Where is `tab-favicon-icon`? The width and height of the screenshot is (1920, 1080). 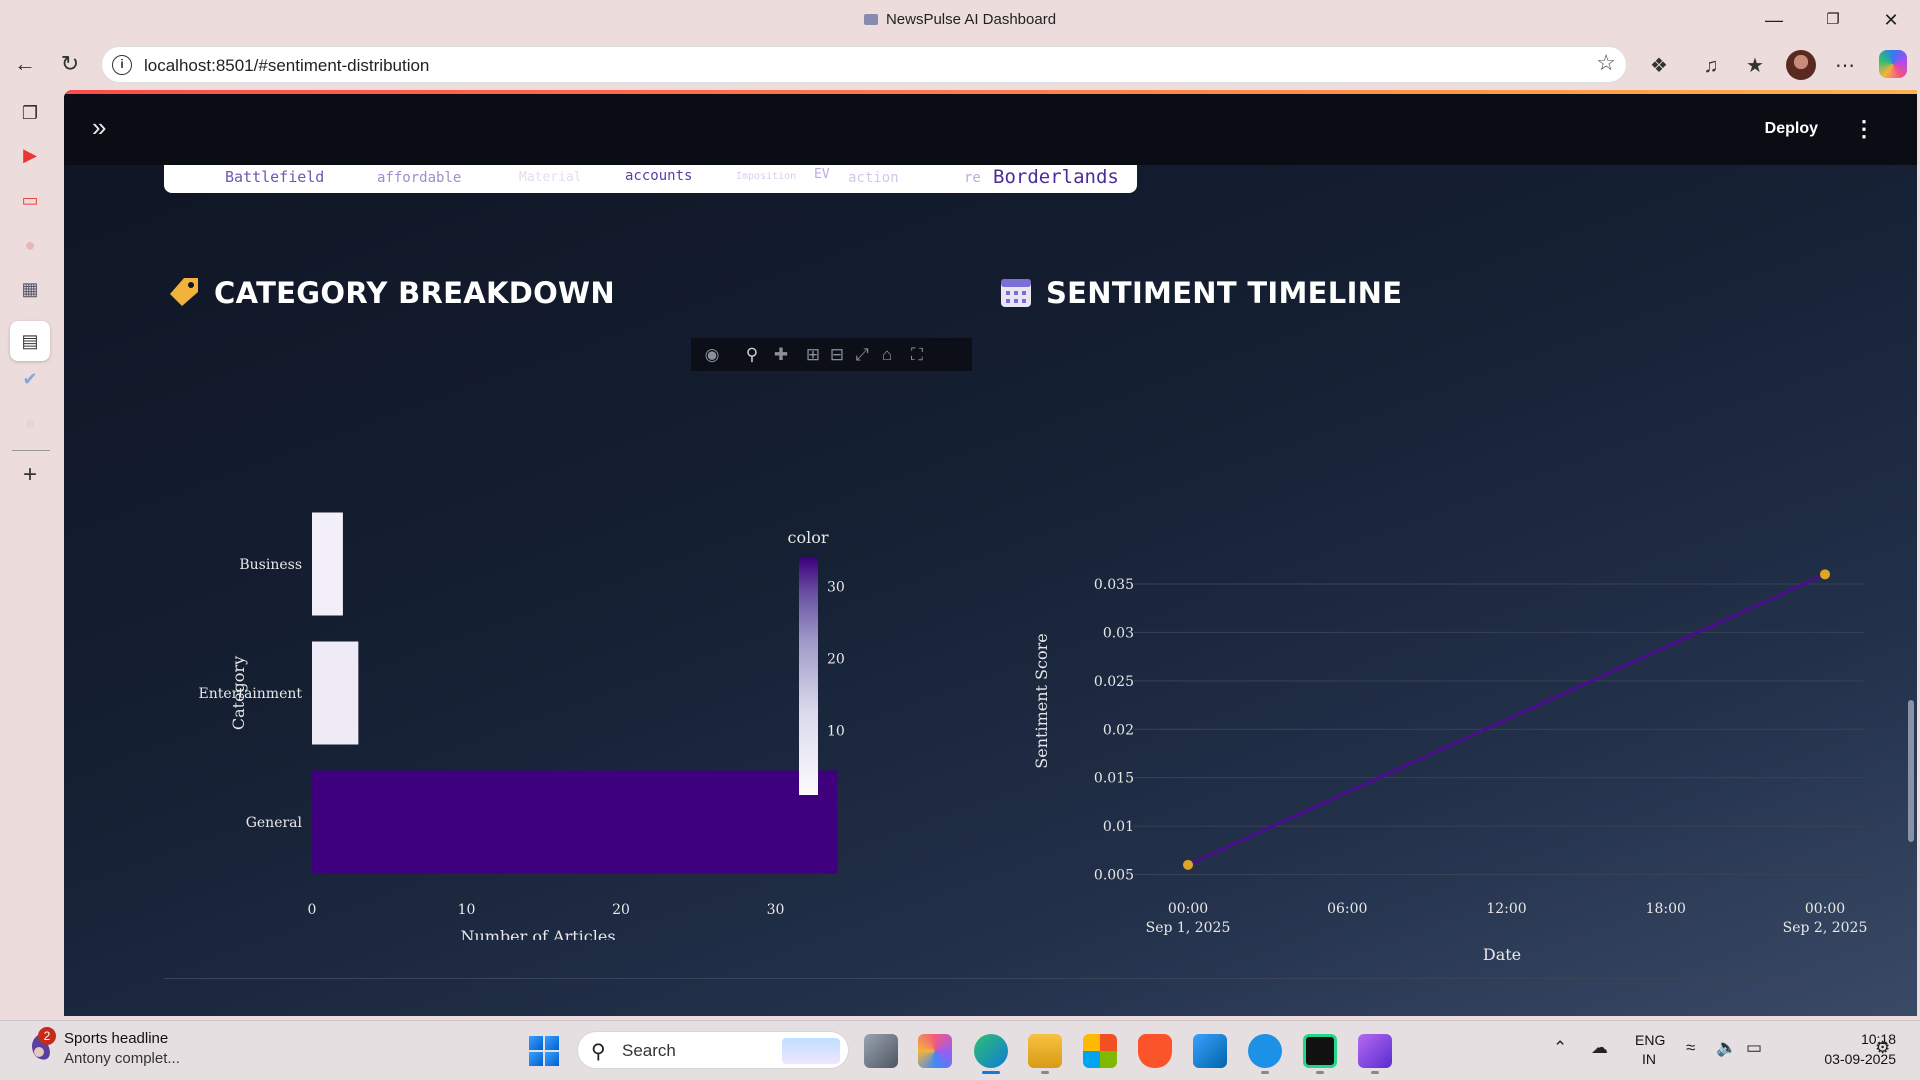 tab-favicon-icon is located at coordinates (870, 19).